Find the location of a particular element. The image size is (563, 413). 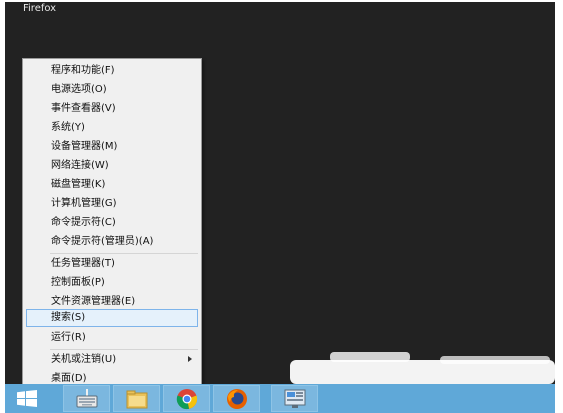

start-button is located at coordinates (30, 398).